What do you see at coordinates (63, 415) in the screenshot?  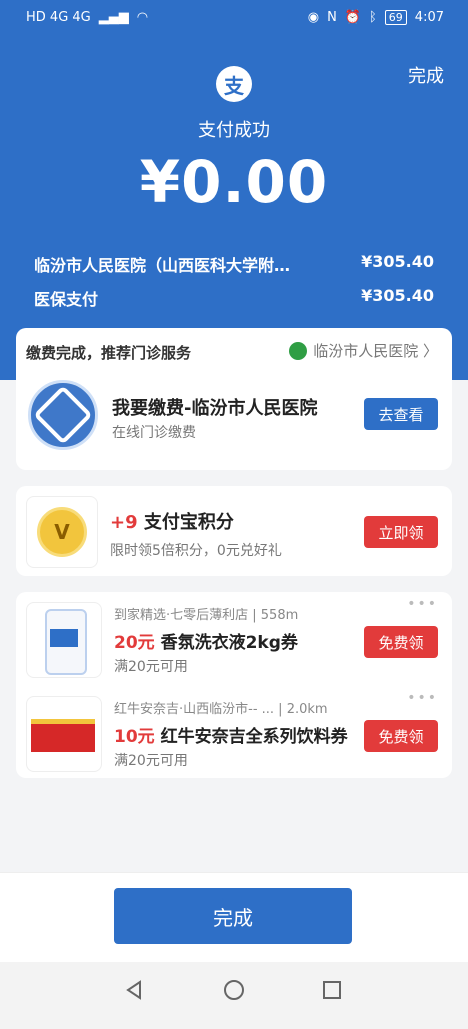 I see `hospital-logo-icon` at bounding box center [63, 415].